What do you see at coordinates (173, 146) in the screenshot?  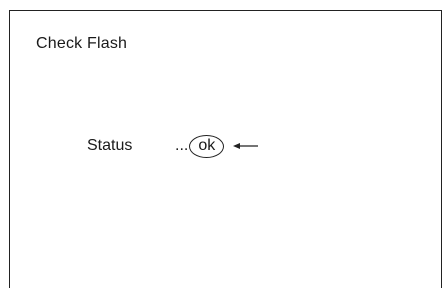 I see `status-row: Status ... ok` at bounding box center [173, 146].